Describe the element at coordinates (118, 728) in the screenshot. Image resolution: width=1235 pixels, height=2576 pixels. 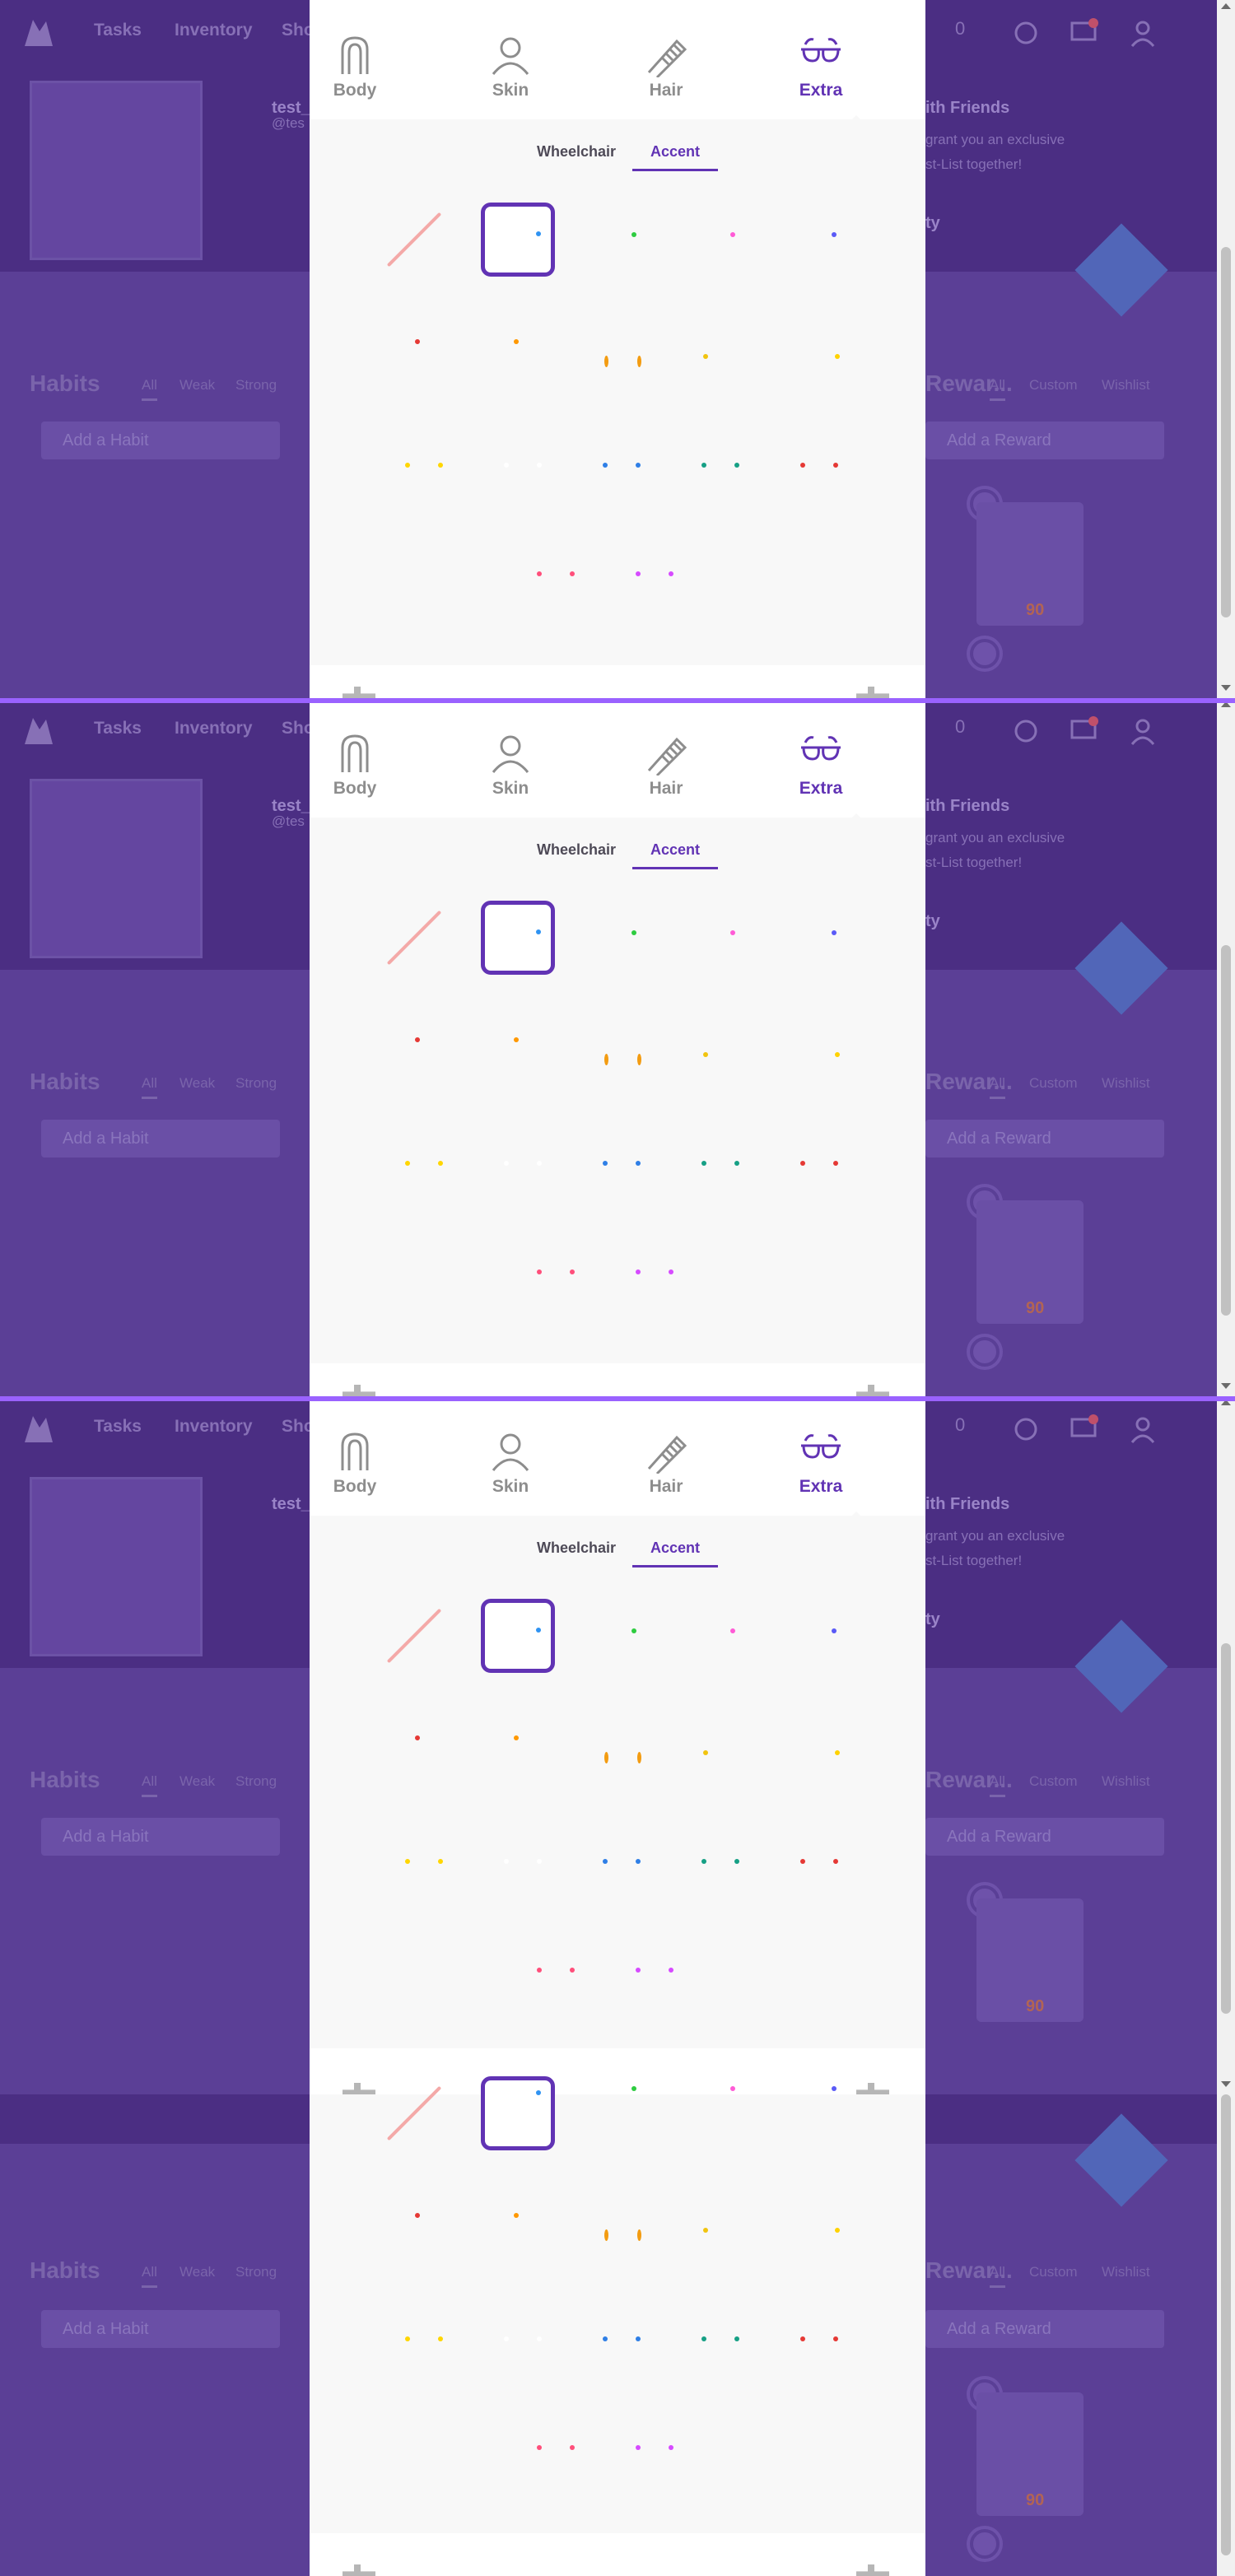
I see `nav-tasks: Tasks` at that location.